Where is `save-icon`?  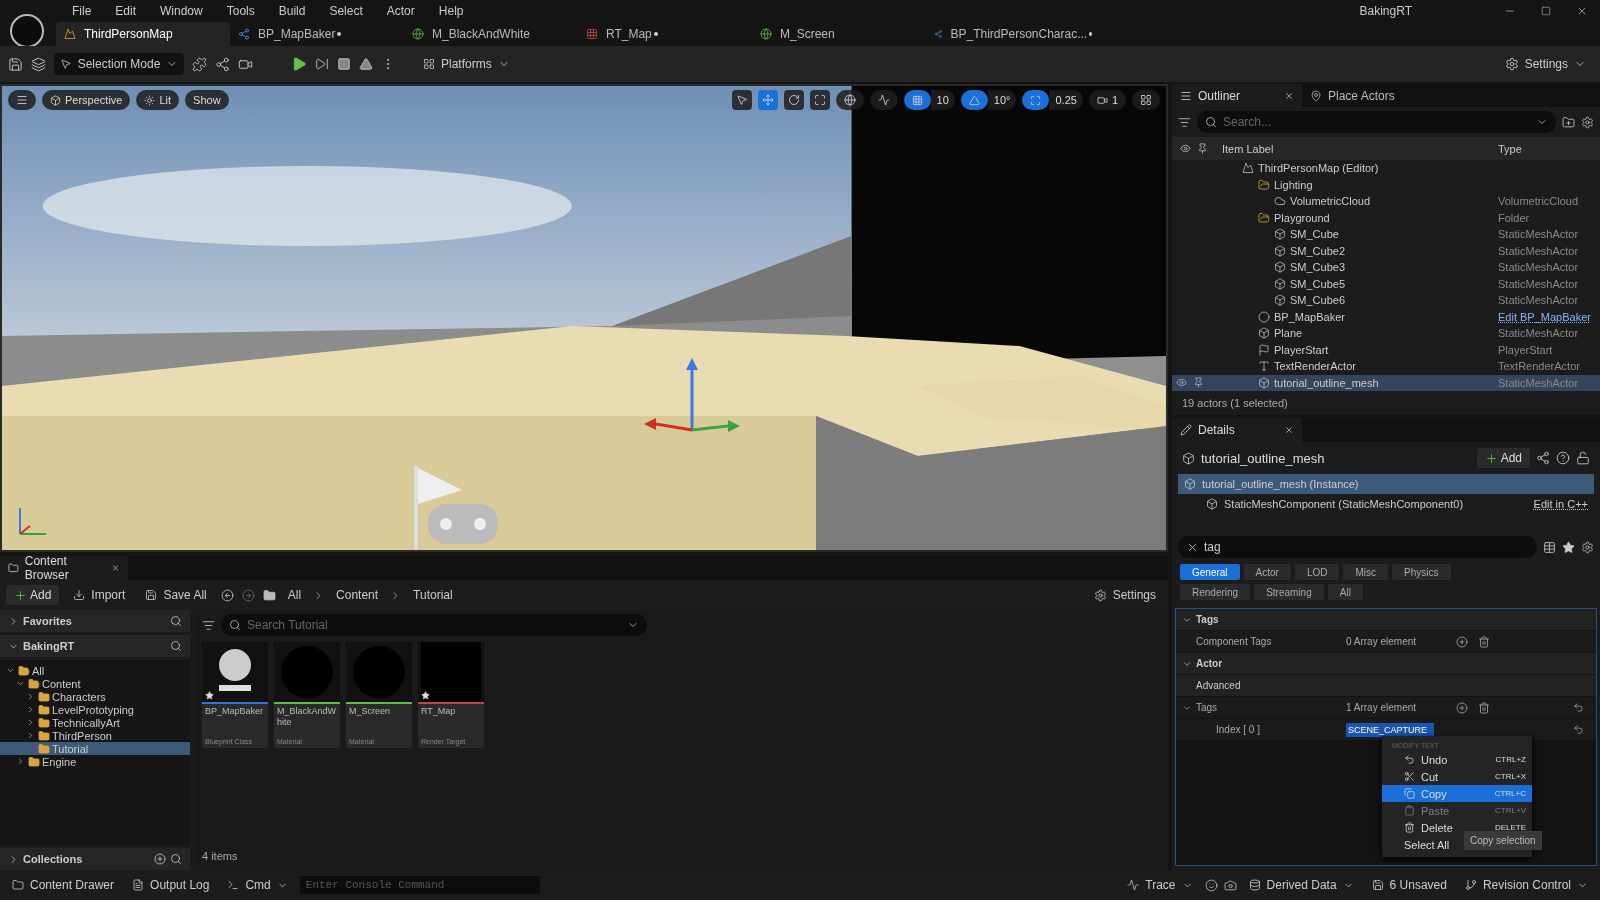 save-icon is located at coordinates (15, 64).